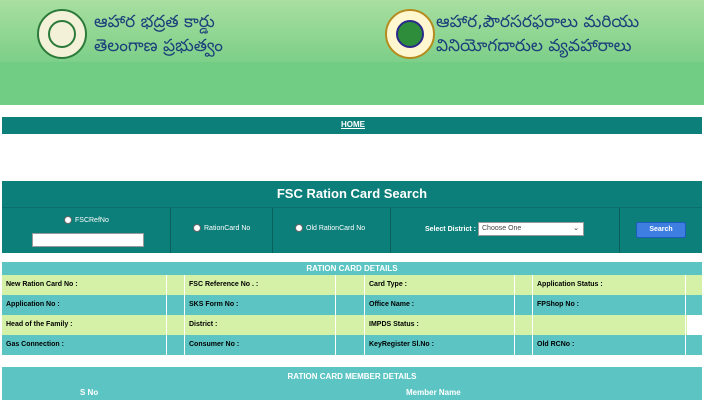 This screenshot has width=704, height=400. What do you see at coordinates (260, 305) in the screenshot?
I see `detail-label: SKS Form No :` at bounding box center [260, 305].